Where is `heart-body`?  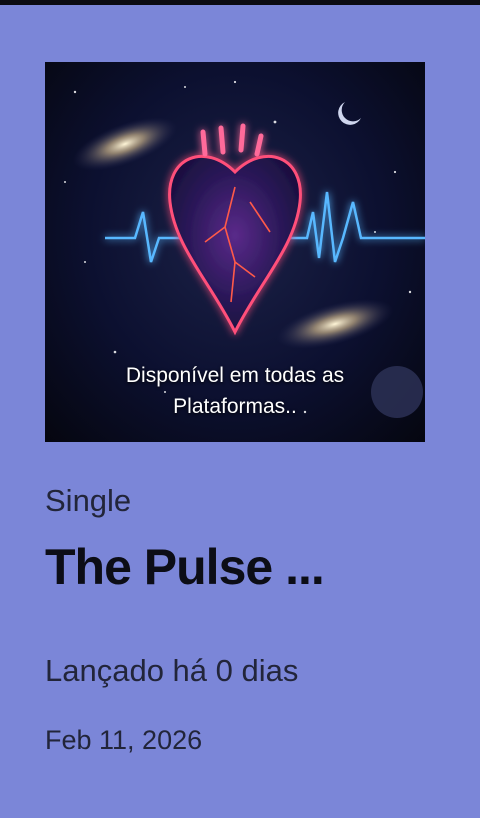
heart-body is located at coordinates (235, 245).